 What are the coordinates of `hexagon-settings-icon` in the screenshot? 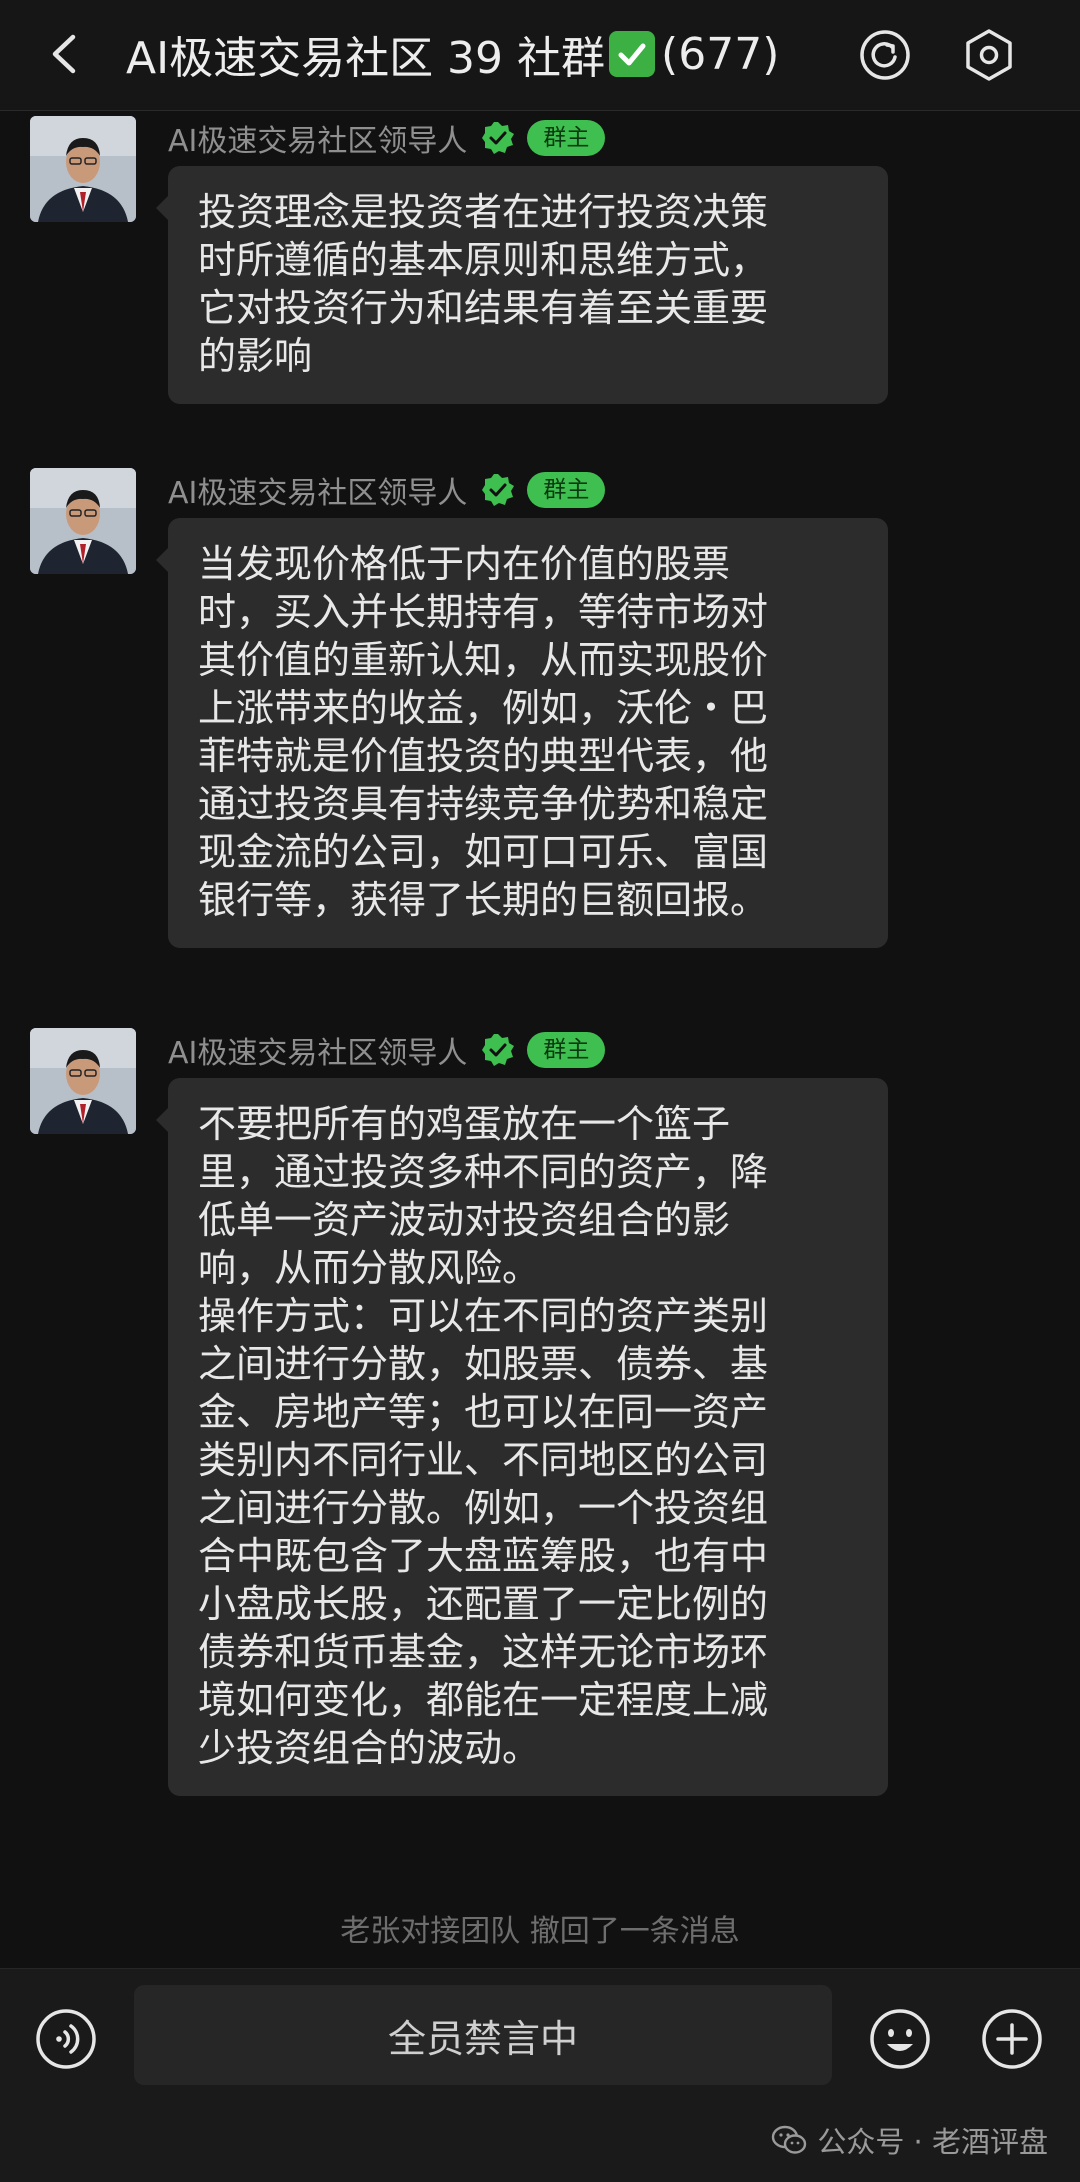 It's located at (989, 55).